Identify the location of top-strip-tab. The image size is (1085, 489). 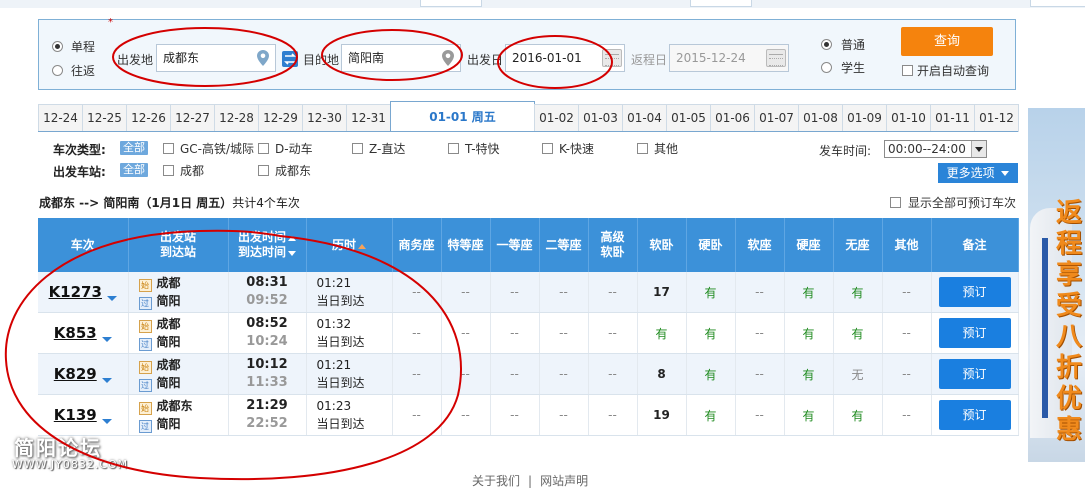
(721, 3).